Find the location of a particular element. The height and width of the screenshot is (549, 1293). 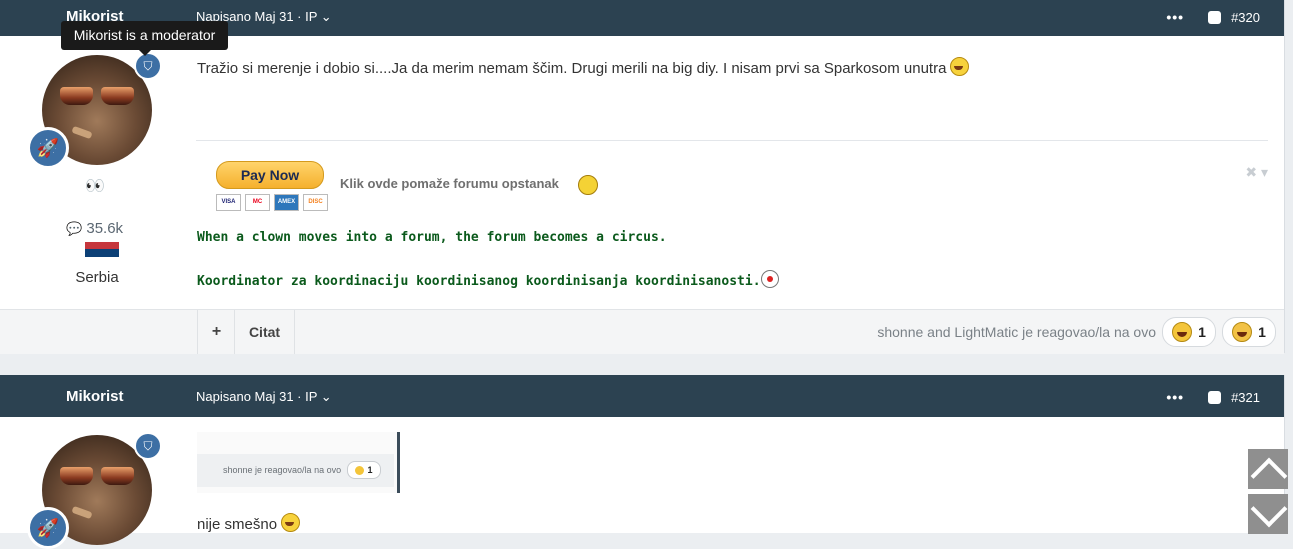

paypal-widget: Pay Now VISA MC AMEX DISC is located at coordinates (272, 186).